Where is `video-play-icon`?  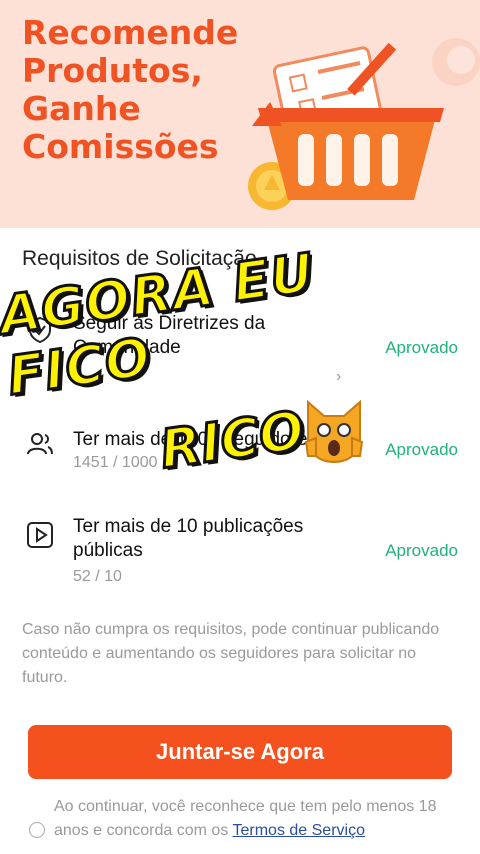 video-play-icon is located at coordinates (40, 535).